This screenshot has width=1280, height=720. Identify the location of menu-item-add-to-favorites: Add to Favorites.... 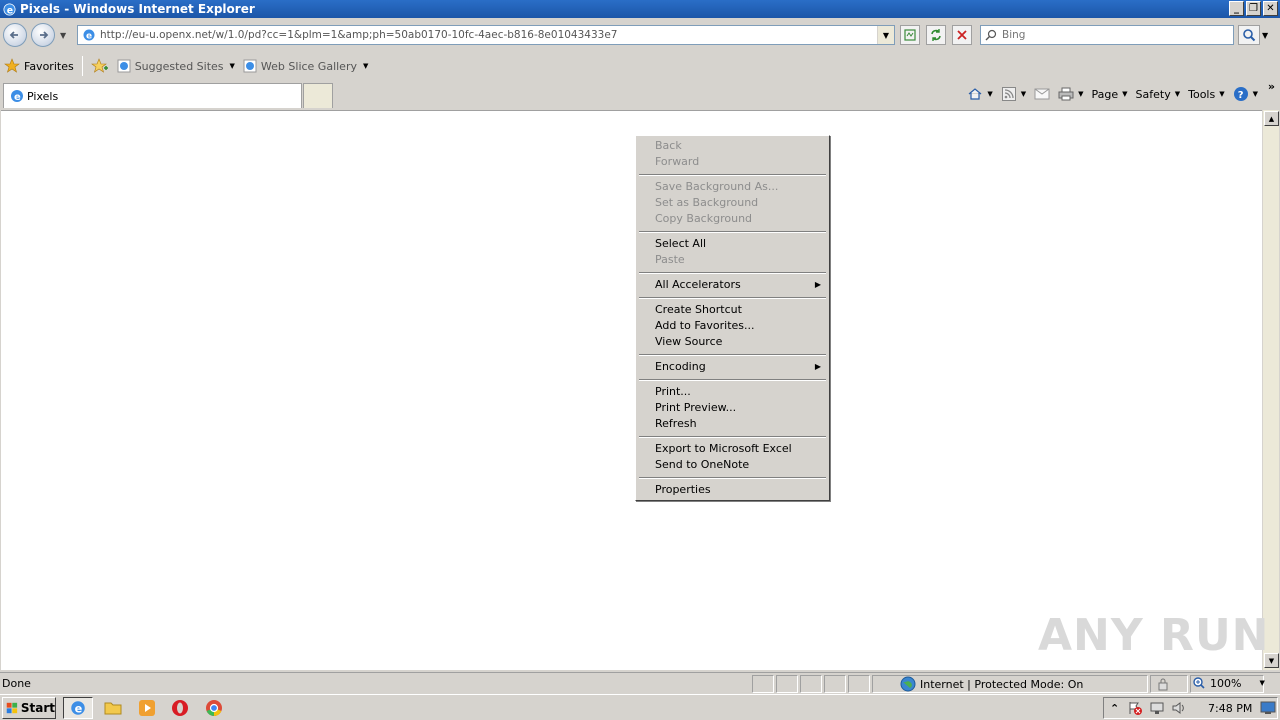
(732, 326).